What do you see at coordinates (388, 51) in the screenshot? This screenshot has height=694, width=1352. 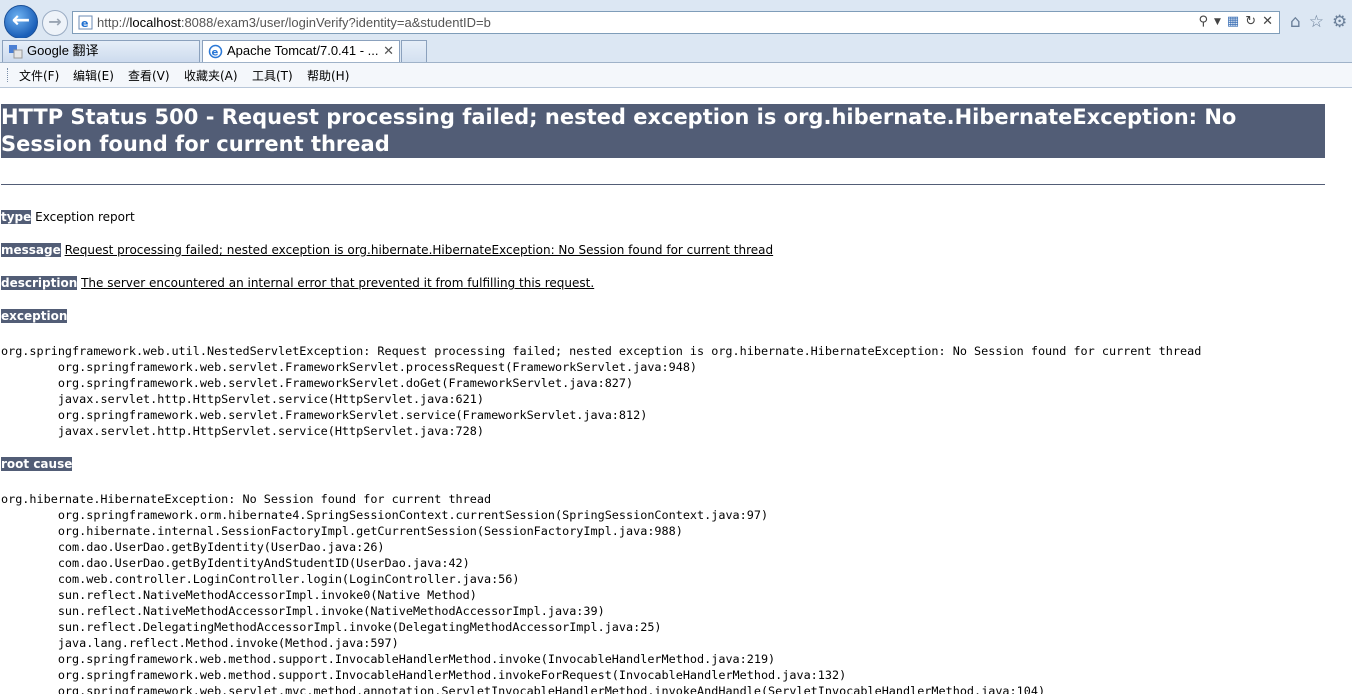 I see `close-icon: ✕` at bounding box center [388, 51].